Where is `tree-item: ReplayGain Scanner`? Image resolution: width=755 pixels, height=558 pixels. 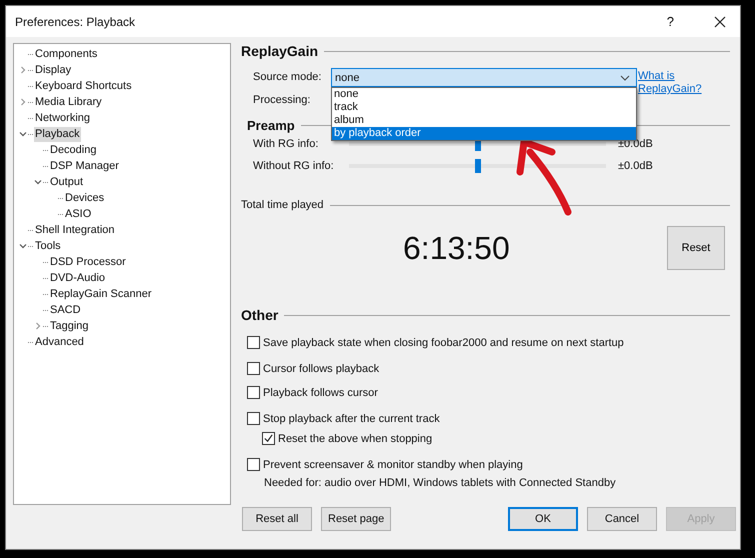 tree-item: ReplayGain Scanner is located at coordinates (101, 294).